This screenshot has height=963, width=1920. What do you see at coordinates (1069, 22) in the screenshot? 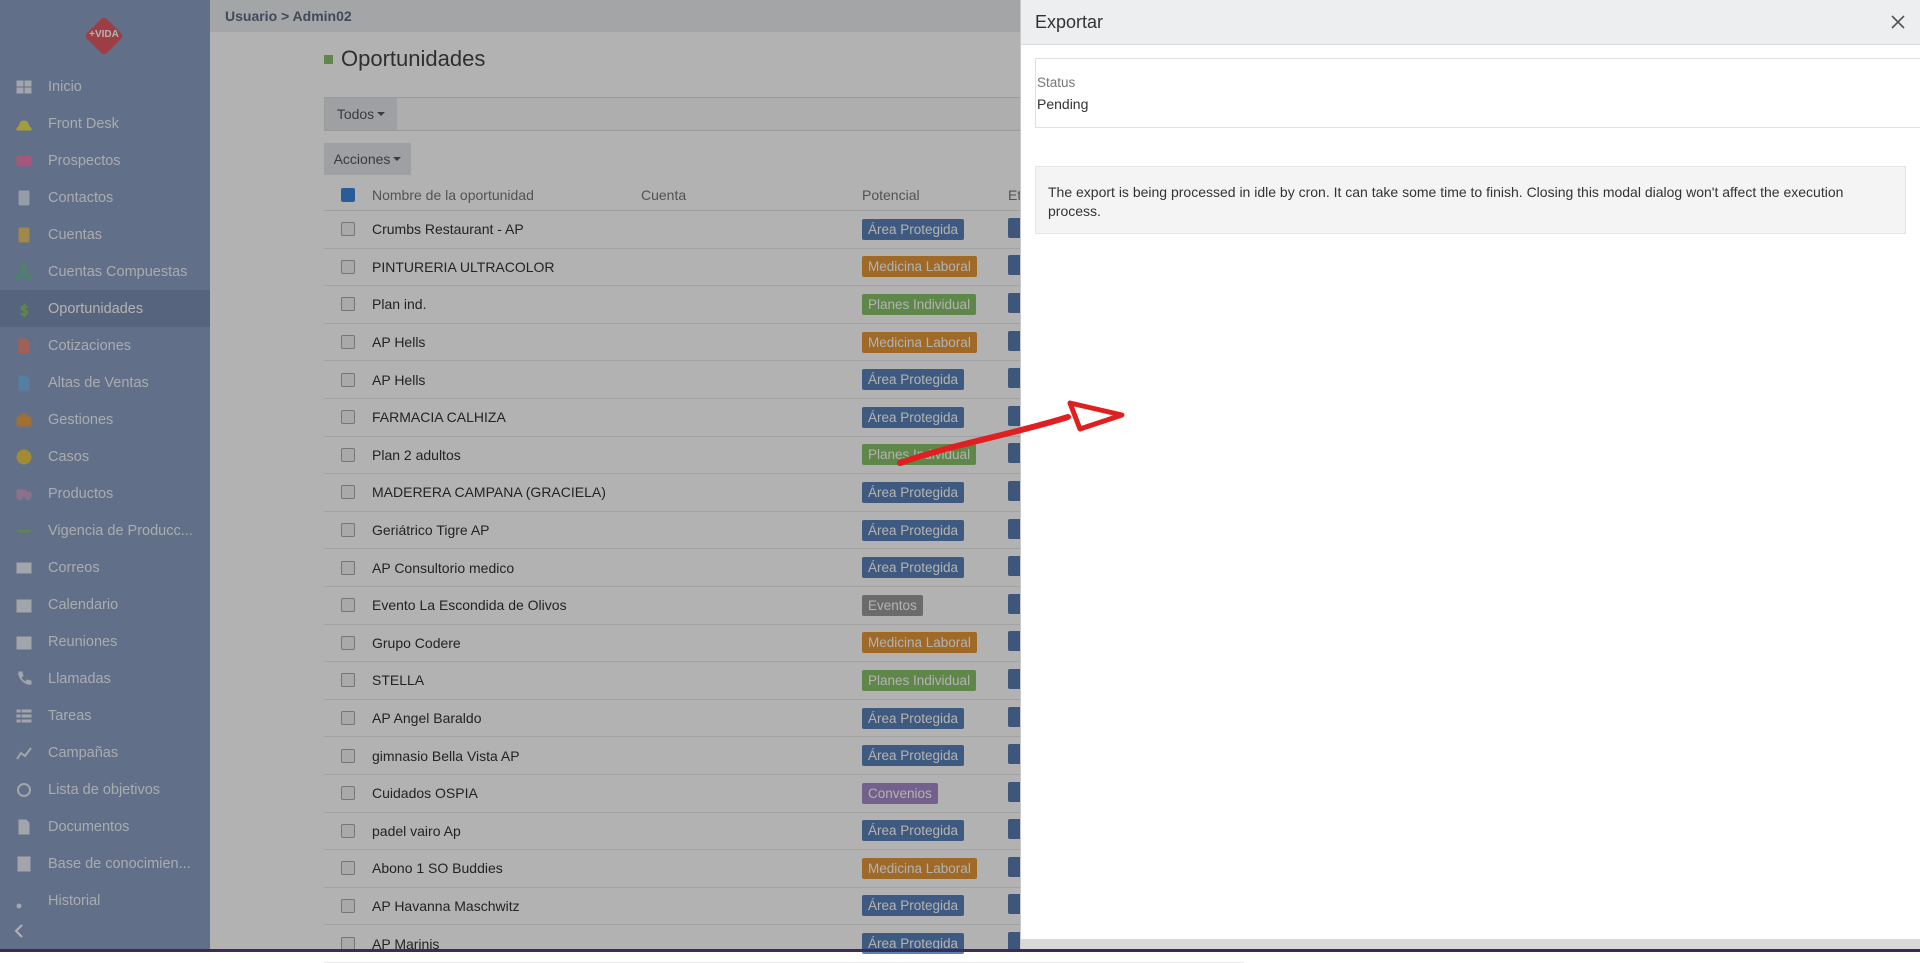
I see `modal-title: Exportar` at bounding box center [1069, 22].